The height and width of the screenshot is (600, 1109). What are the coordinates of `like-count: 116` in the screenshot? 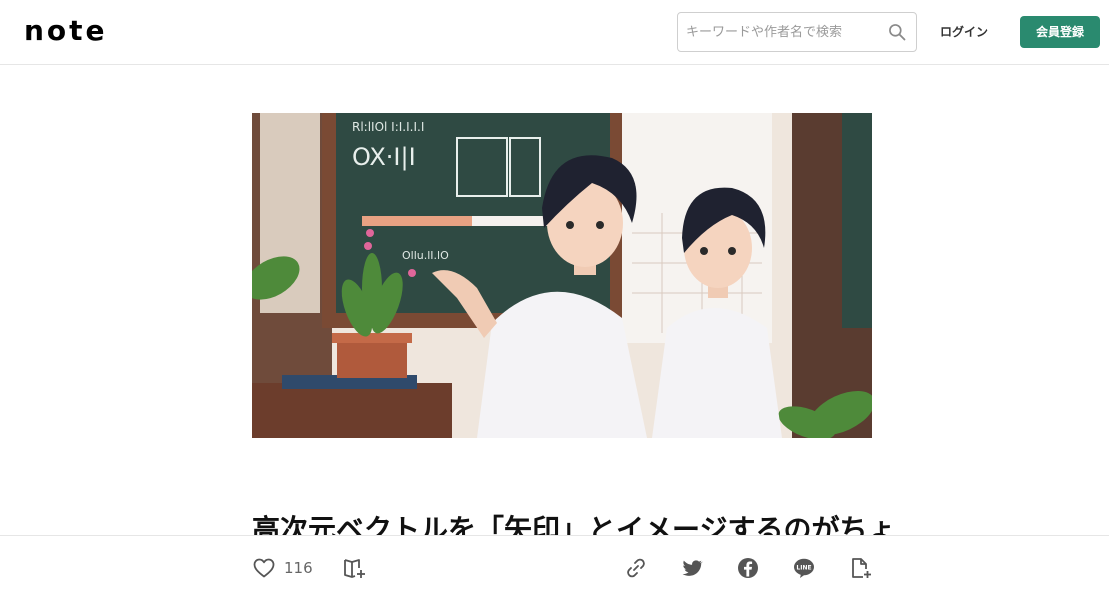 It's located at (298, 568).